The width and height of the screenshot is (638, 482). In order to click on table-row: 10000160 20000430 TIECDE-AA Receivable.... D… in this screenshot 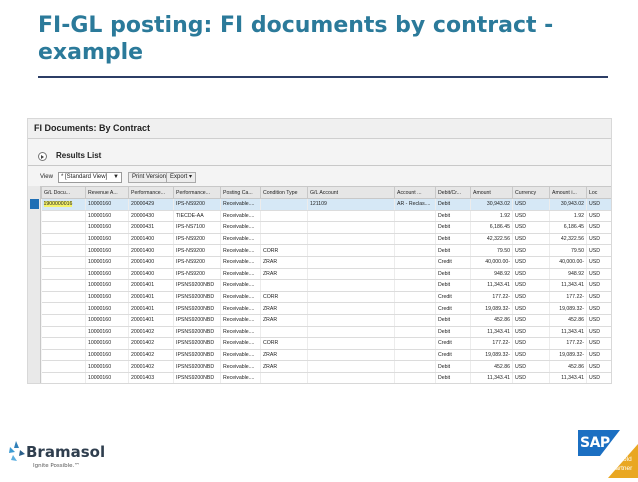, I will do `click(326, 216)`.